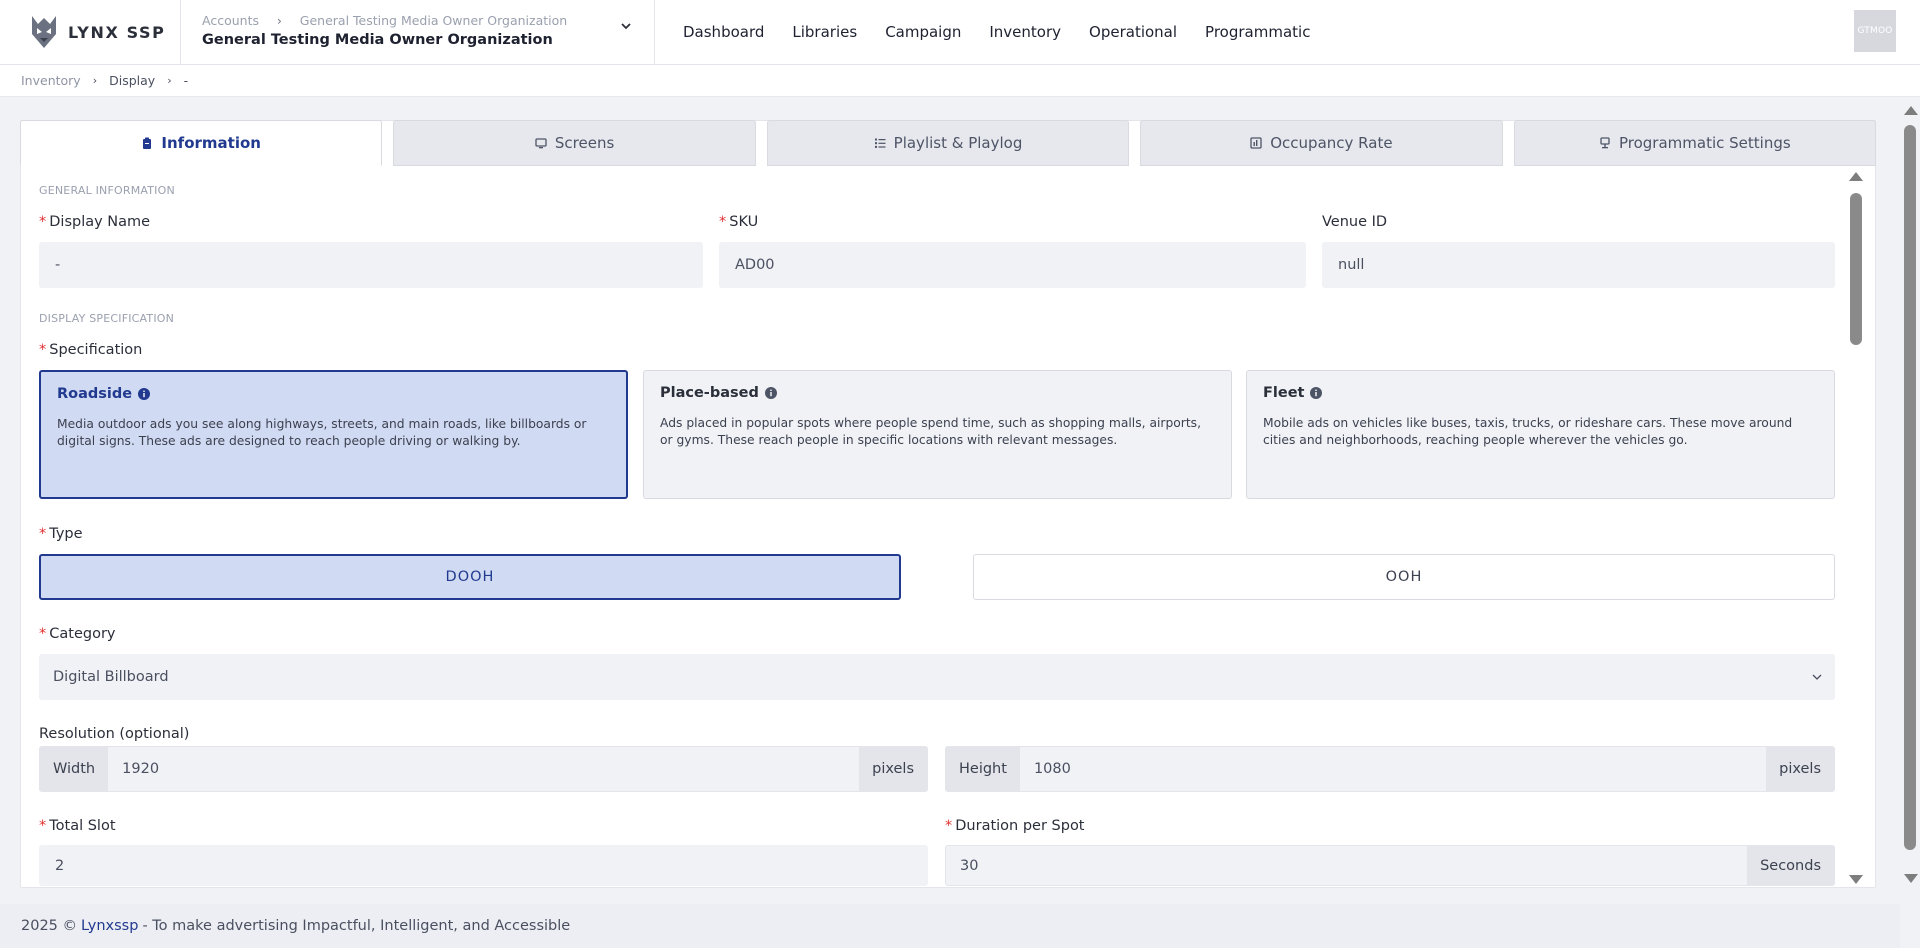 This screenshot has width=1920, height=948. What do you see at coordinates (230, 20) in the screenshot?
I see `org-crumb-accounts: Accounts` at bounding box center [230, 20].